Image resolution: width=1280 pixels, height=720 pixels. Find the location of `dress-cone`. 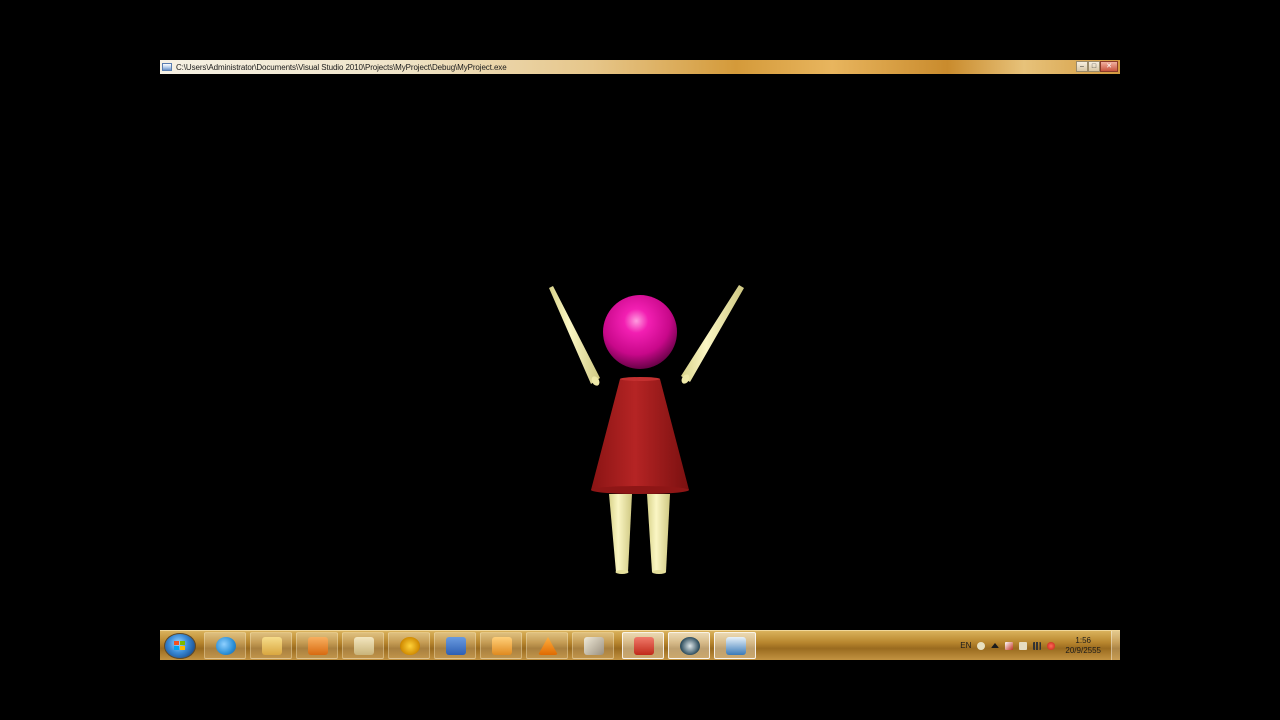

dress-cone is located at coordinates (640, 434).